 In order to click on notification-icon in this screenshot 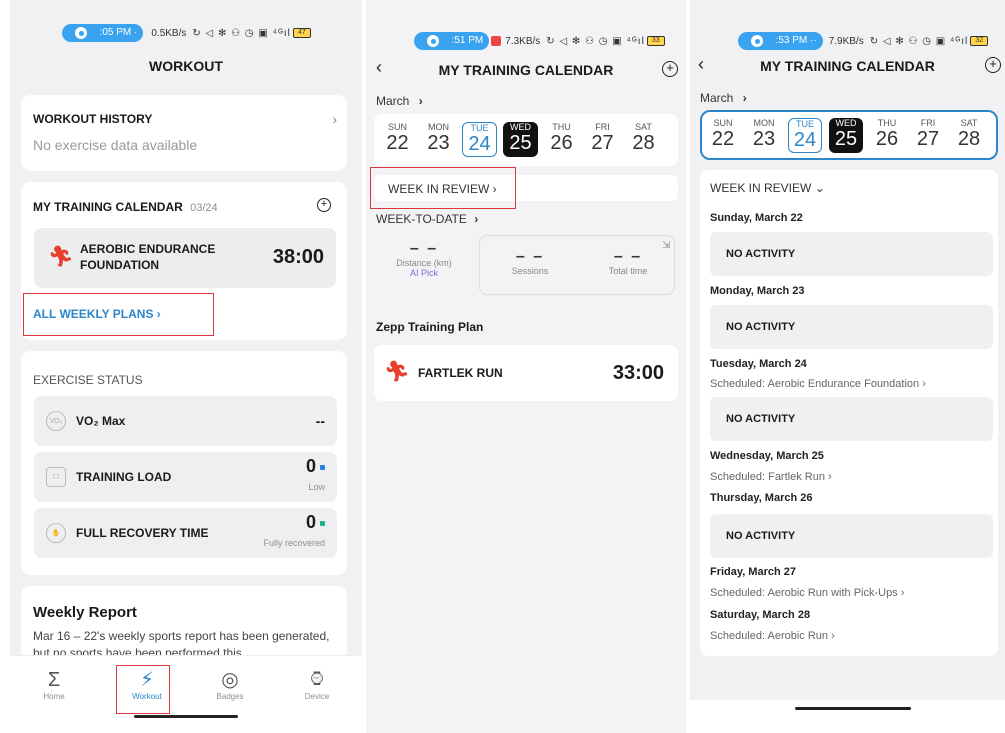, I will do `click(496, 41)`.